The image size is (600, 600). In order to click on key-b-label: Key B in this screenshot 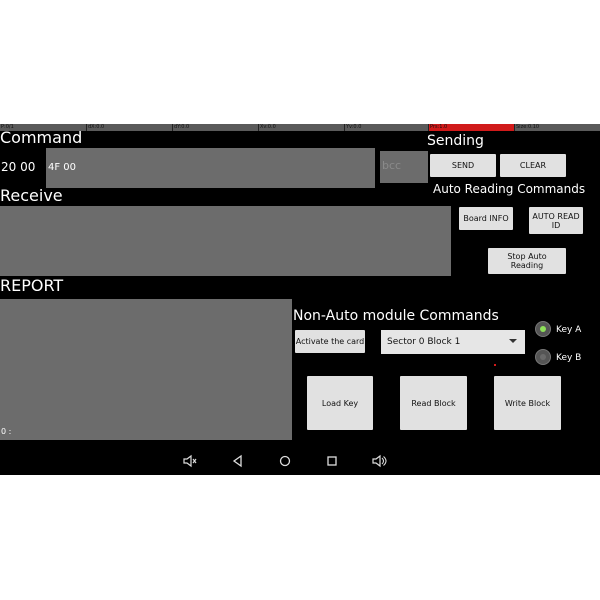, I will do `click(569, 358)`.